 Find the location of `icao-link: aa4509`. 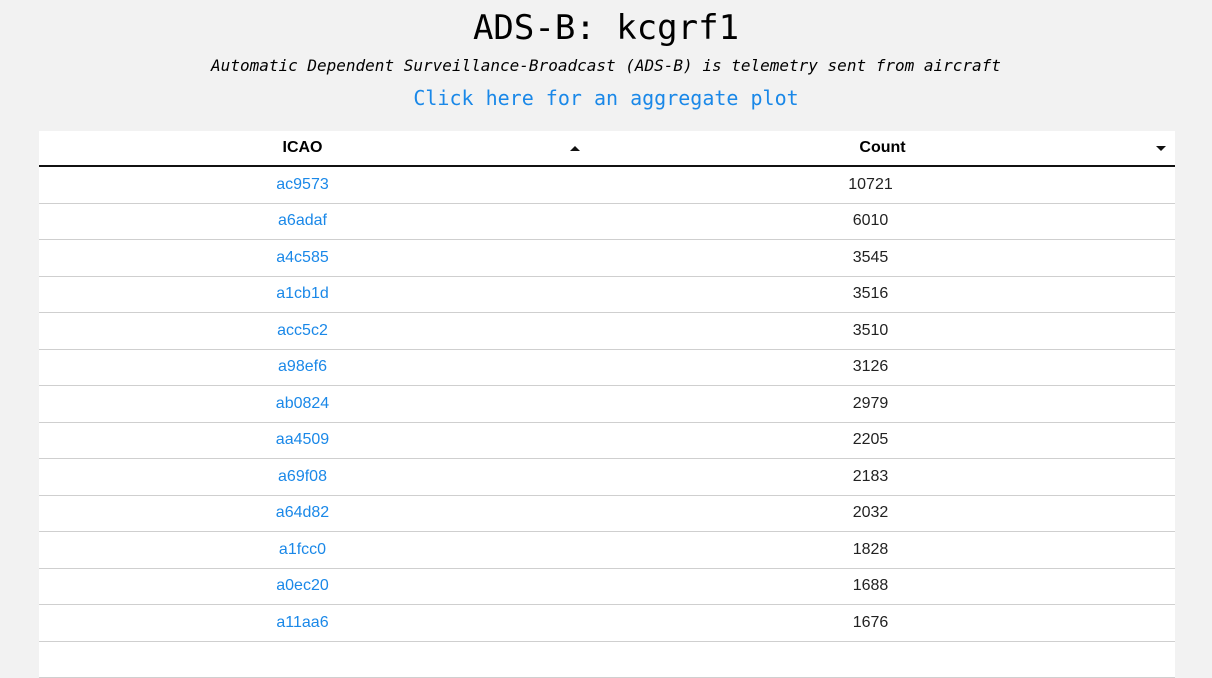

icao-link: aa4509 is located at coordinates (302, 440).